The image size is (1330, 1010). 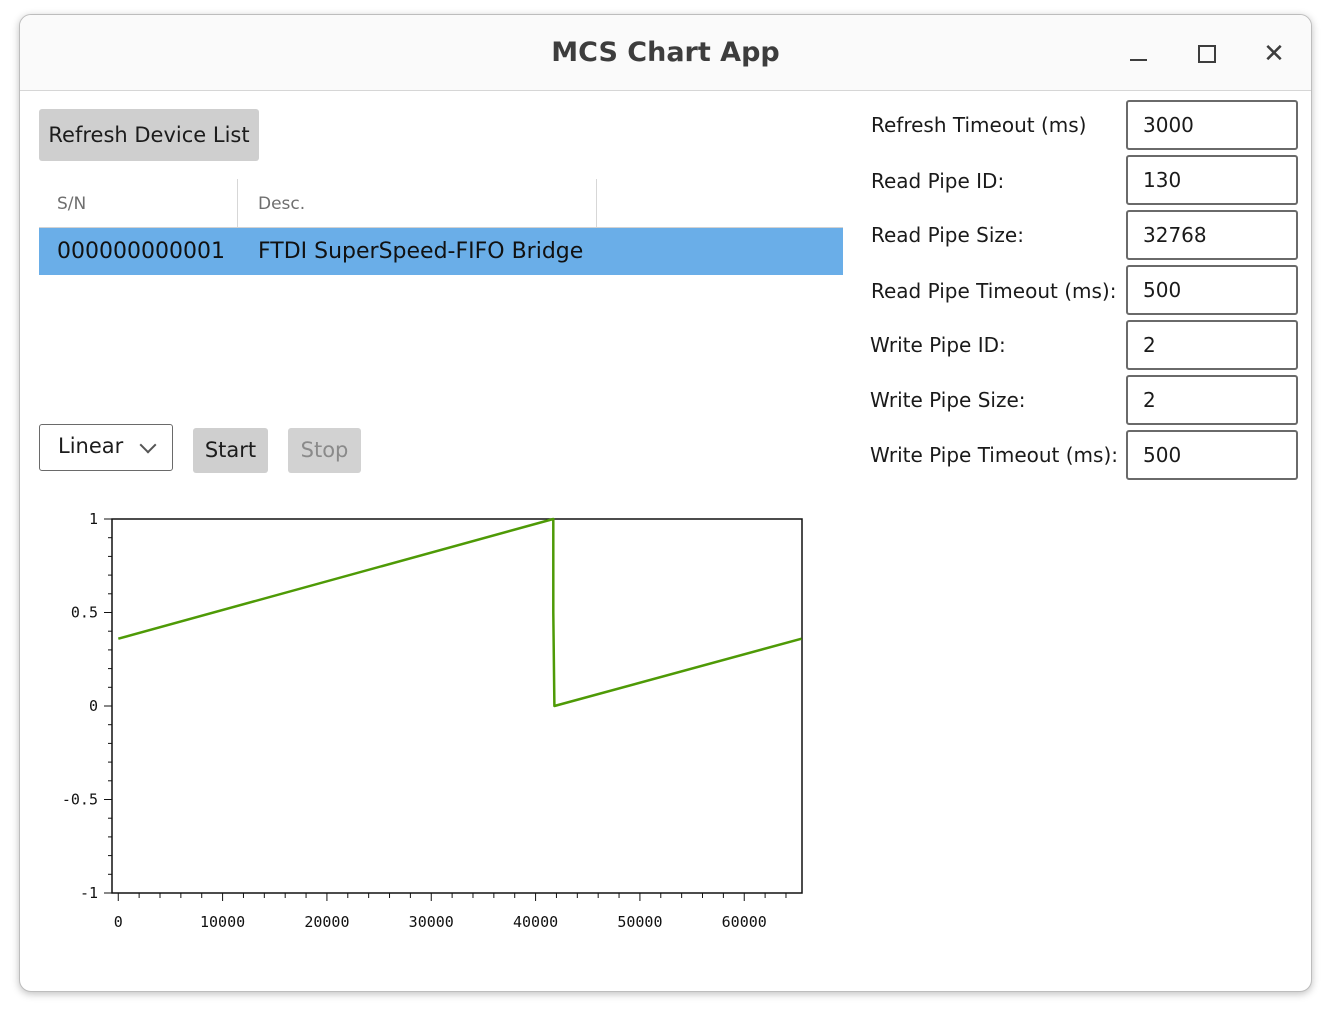 I want to click on table-row: 000000000001 FTDI SuperSpeed-FIFO Bridge, so click(x=441, y=251).